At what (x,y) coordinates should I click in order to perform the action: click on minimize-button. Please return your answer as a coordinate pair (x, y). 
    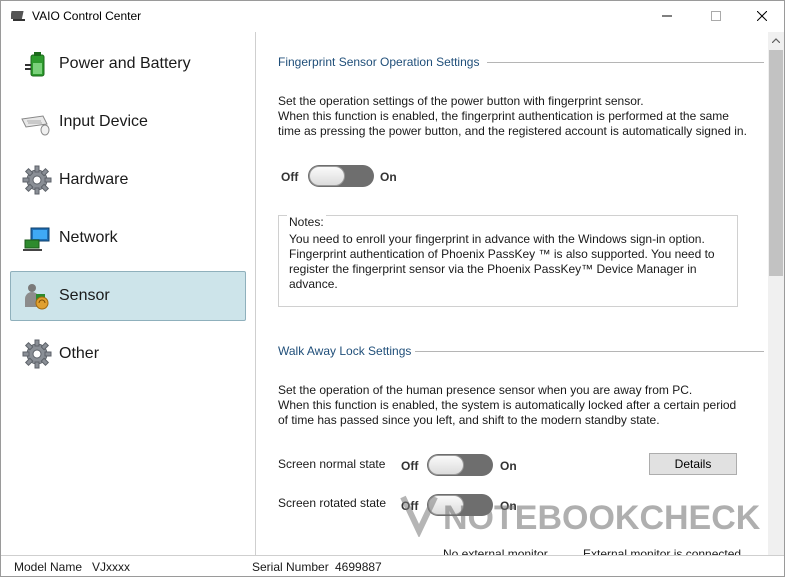
    Looking at the image, I should click on (667, 16).